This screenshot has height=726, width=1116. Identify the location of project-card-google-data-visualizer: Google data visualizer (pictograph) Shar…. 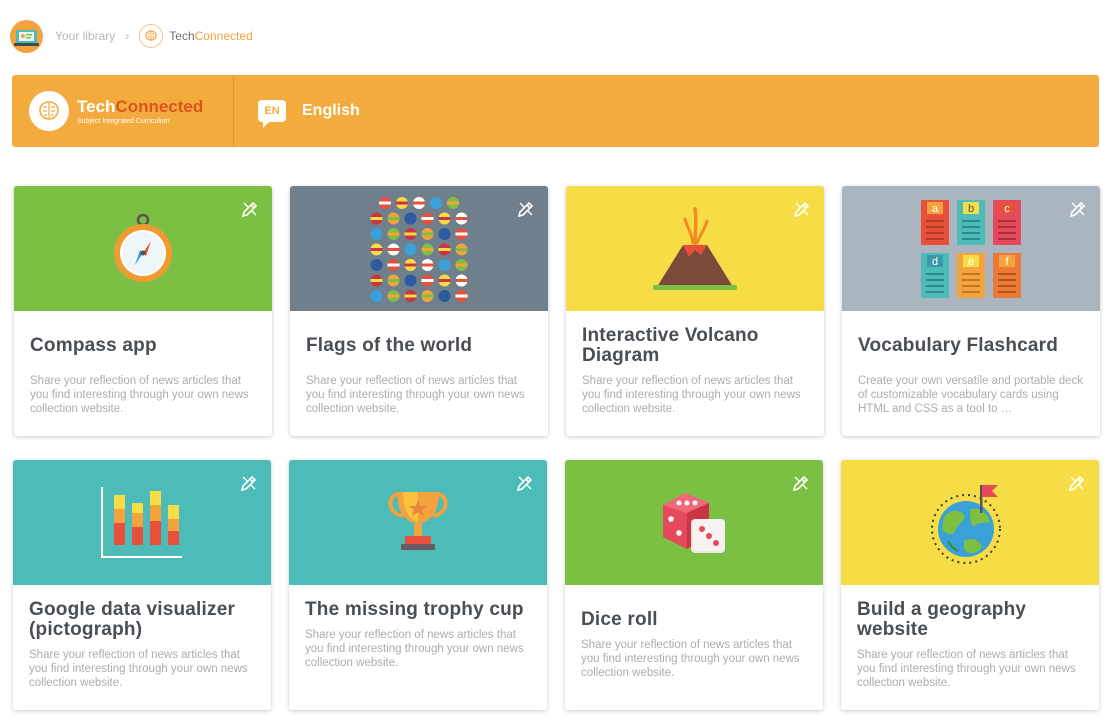
(142, 585).